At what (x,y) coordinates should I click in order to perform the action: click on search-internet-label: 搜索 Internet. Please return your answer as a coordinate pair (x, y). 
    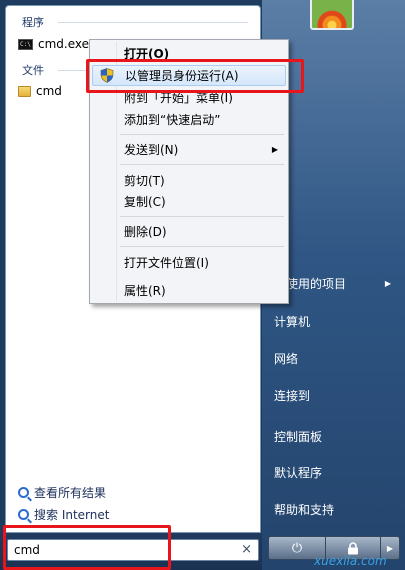
    Looking at the image, I should click on (72, 514).